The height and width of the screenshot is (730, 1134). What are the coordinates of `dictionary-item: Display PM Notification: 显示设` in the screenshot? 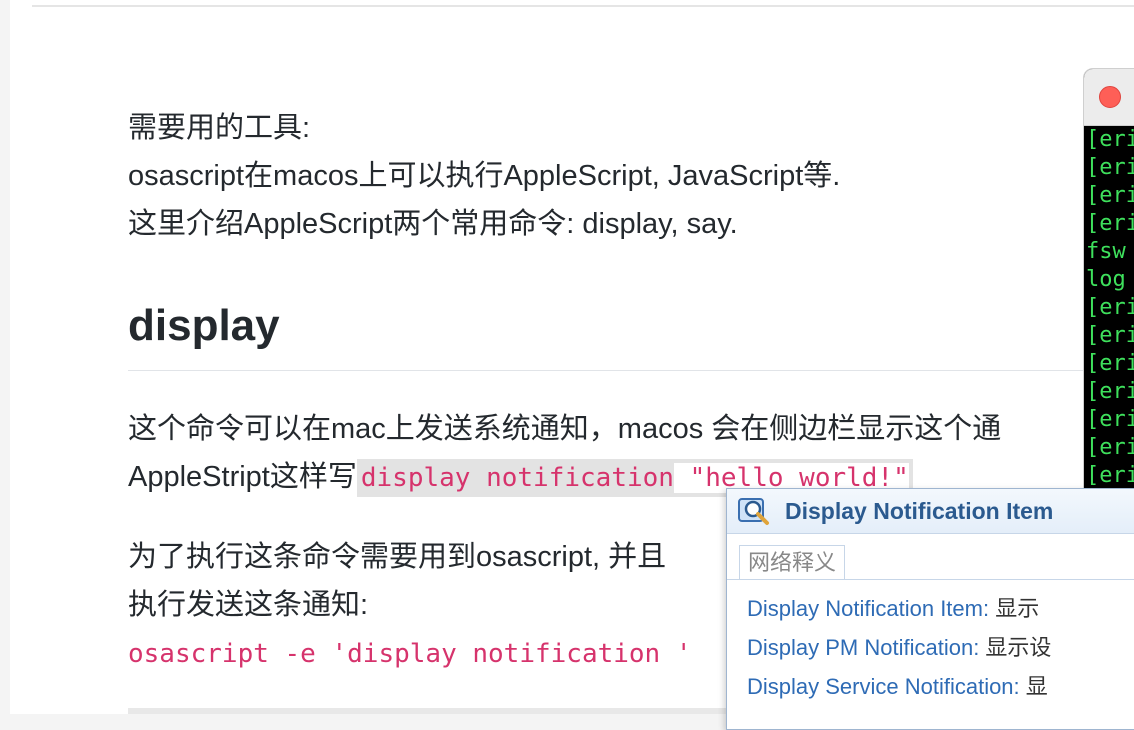 It's located at (899, 647).